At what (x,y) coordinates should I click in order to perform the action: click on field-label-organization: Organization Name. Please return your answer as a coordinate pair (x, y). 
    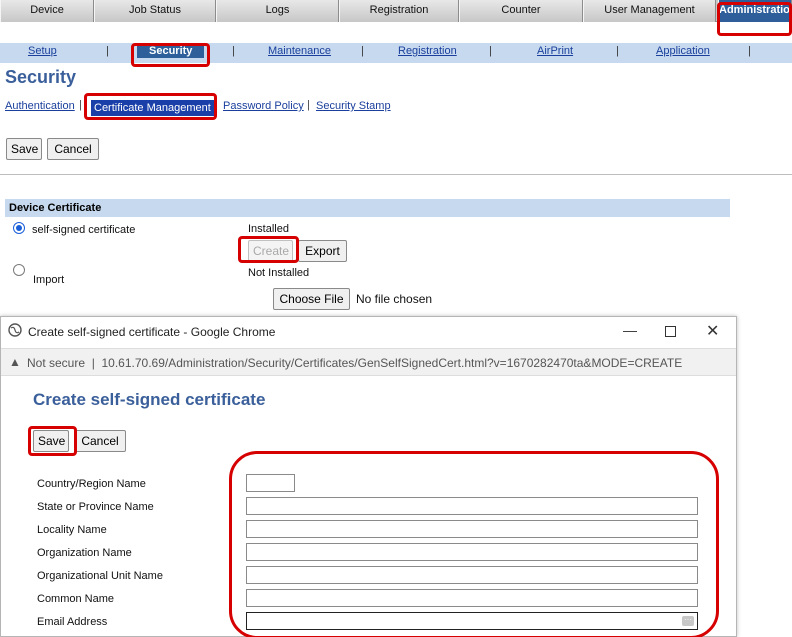
    Looking at the image, I should click on (84, 553).